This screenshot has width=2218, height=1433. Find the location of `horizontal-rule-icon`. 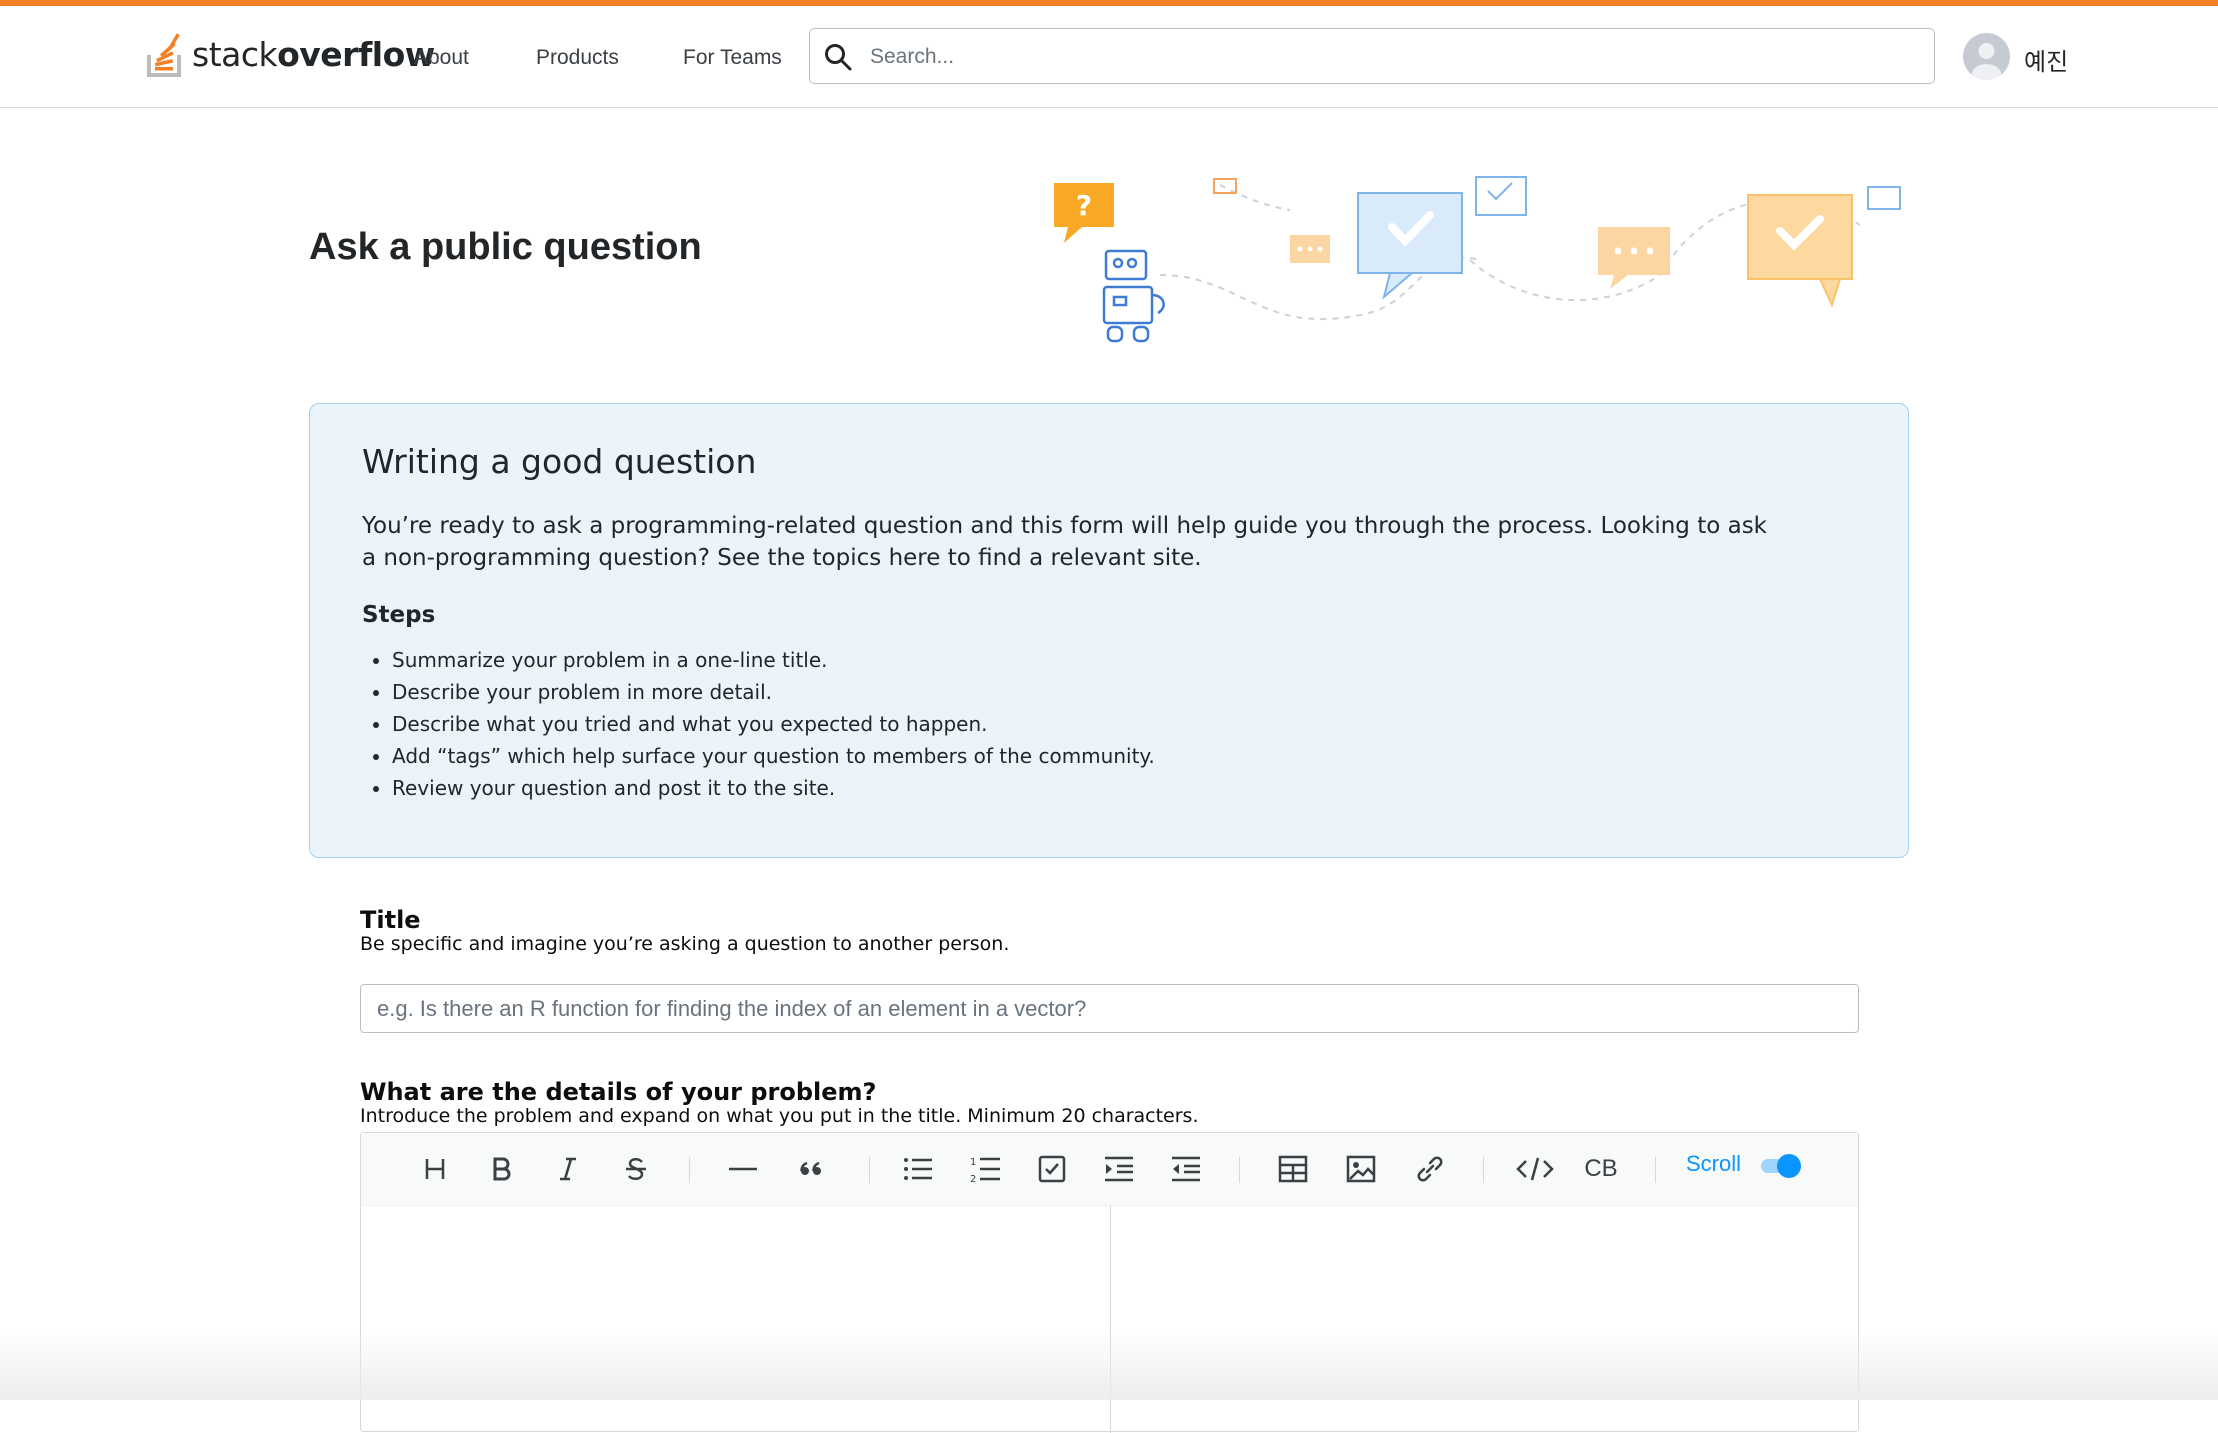

horizontal-rule-icon is located at coordinates (743, 1169).